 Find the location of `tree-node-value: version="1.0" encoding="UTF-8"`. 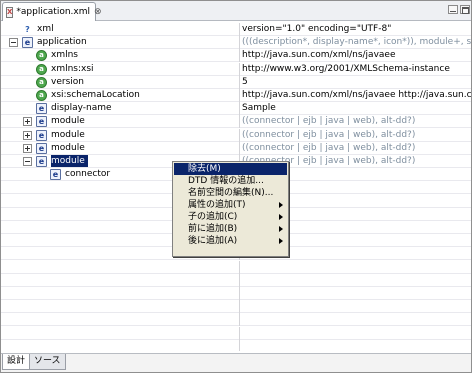

tree-node-value: version="1.0" encoding="UTF-8" is located at coordinates (356, 29).